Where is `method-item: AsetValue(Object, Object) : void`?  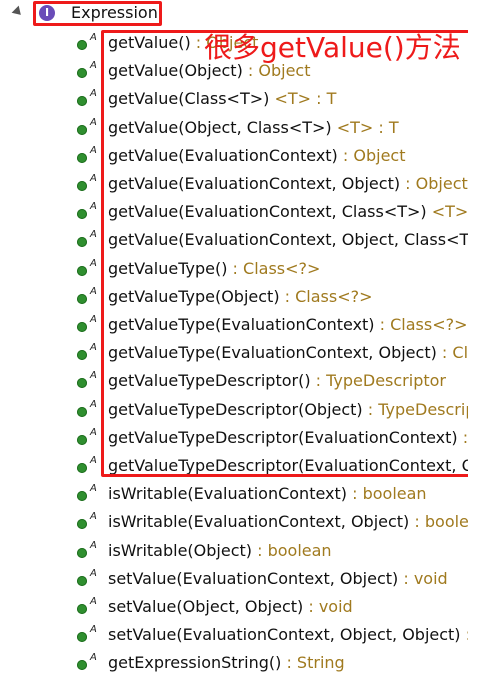
method-item: AsetValue(Object, Object) : void is located at coordinates (234, 608).